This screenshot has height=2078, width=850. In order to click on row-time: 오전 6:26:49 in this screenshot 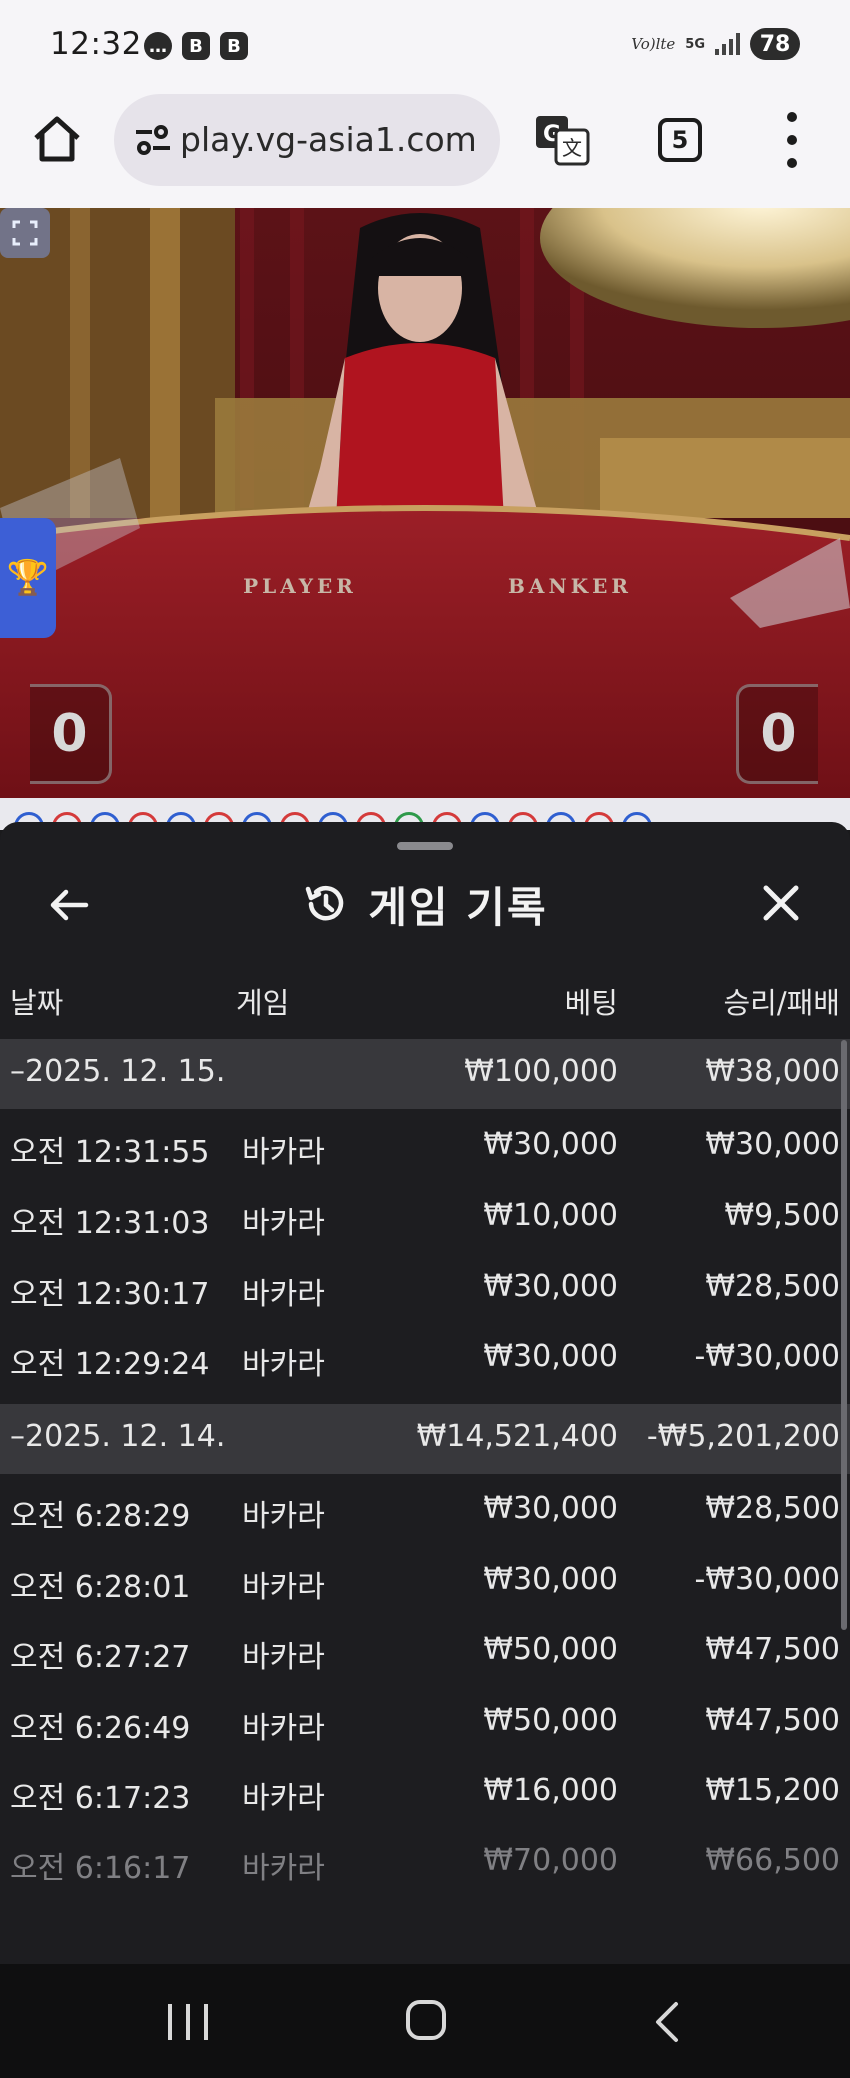, I will do `click(100, 1728)`.